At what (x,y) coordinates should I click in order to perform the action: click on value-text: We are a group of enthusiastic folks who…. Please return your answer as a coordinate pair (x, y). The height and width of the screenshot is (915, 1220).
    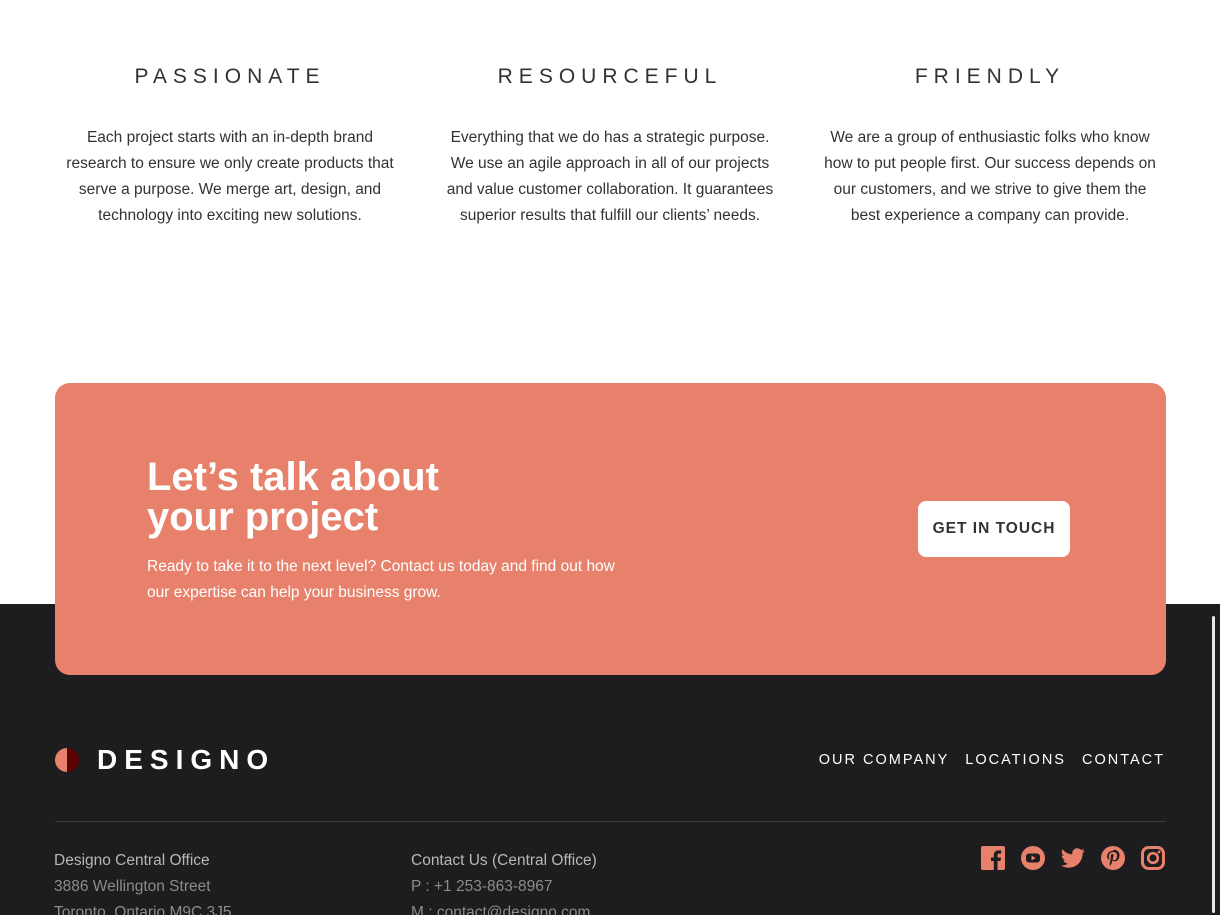
    Looking at the image, I should click on (990, 176).